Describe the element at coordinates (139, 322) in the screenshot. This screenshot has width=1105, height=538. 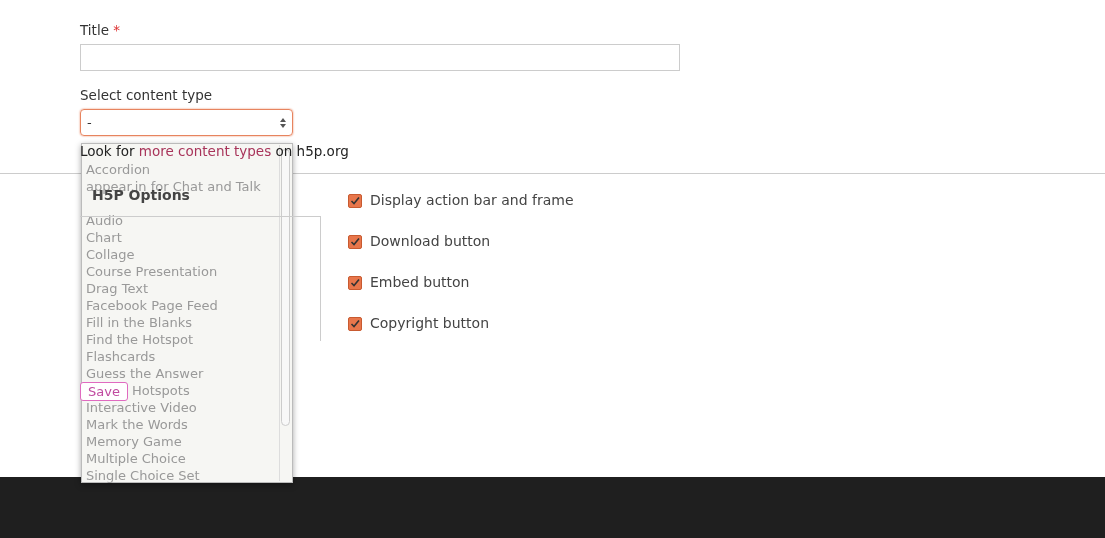
I see `dropdown-option: Fill in the Blanks` at that location.